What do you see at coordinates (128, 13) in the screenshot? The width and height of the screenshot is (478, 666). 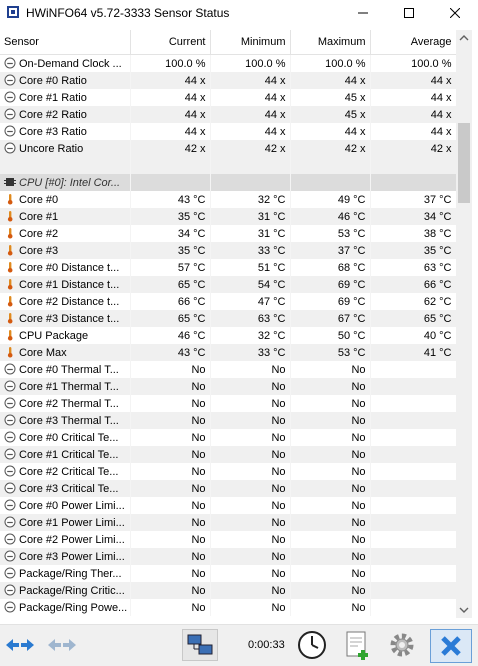 I see `window-title: HWiNFO64 v5.72-3333 Sensor Status` at bounding box center [128, 13].